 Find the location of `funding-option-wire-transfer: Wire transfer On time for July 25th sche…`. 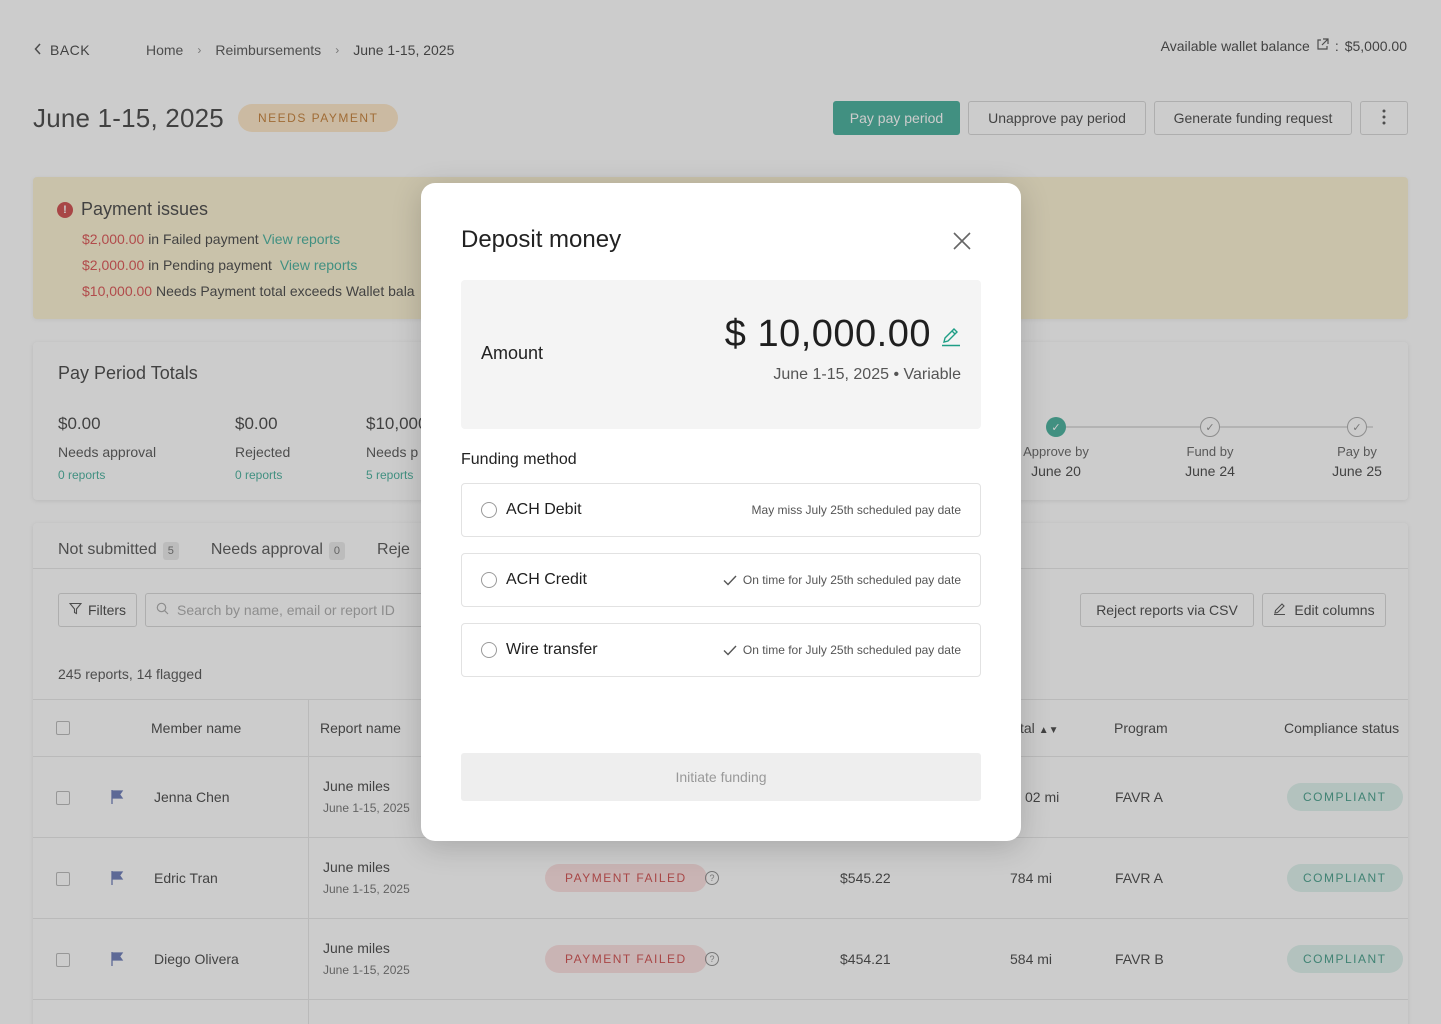

funding-option-wire-transfer: Wire transfer On time for July 25th sche… is located at coordinates (721, 650).